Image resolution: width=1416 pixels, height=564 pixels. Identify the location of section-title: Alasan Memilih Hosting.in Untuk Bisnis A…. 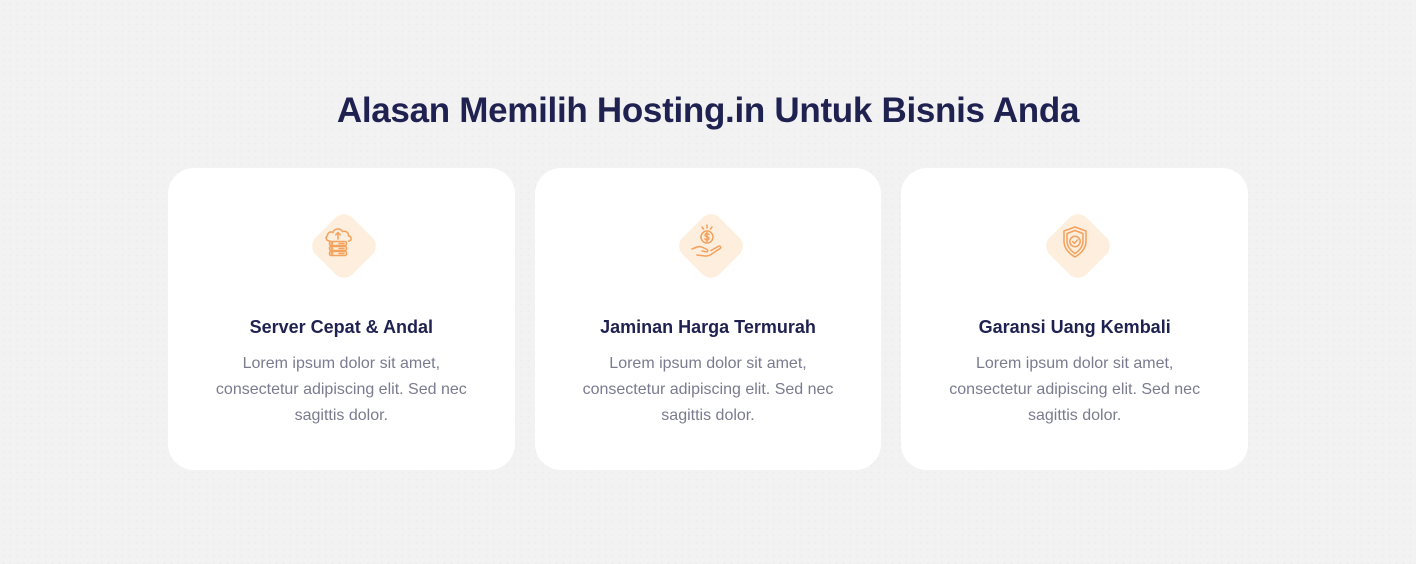
(708, 110).